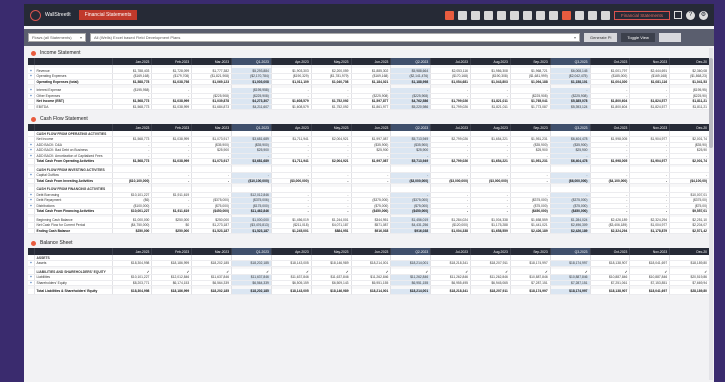  I want to click on table-cell: $18,214,001, so click(371, 291).